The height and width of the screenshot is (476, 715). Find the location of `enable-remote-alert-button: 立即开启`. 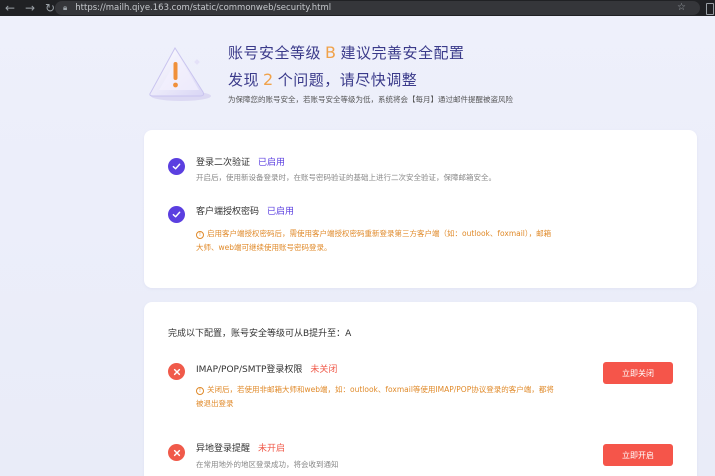

enable-remote-alert-button: 立即开启 is located at coordinates (638, 455).